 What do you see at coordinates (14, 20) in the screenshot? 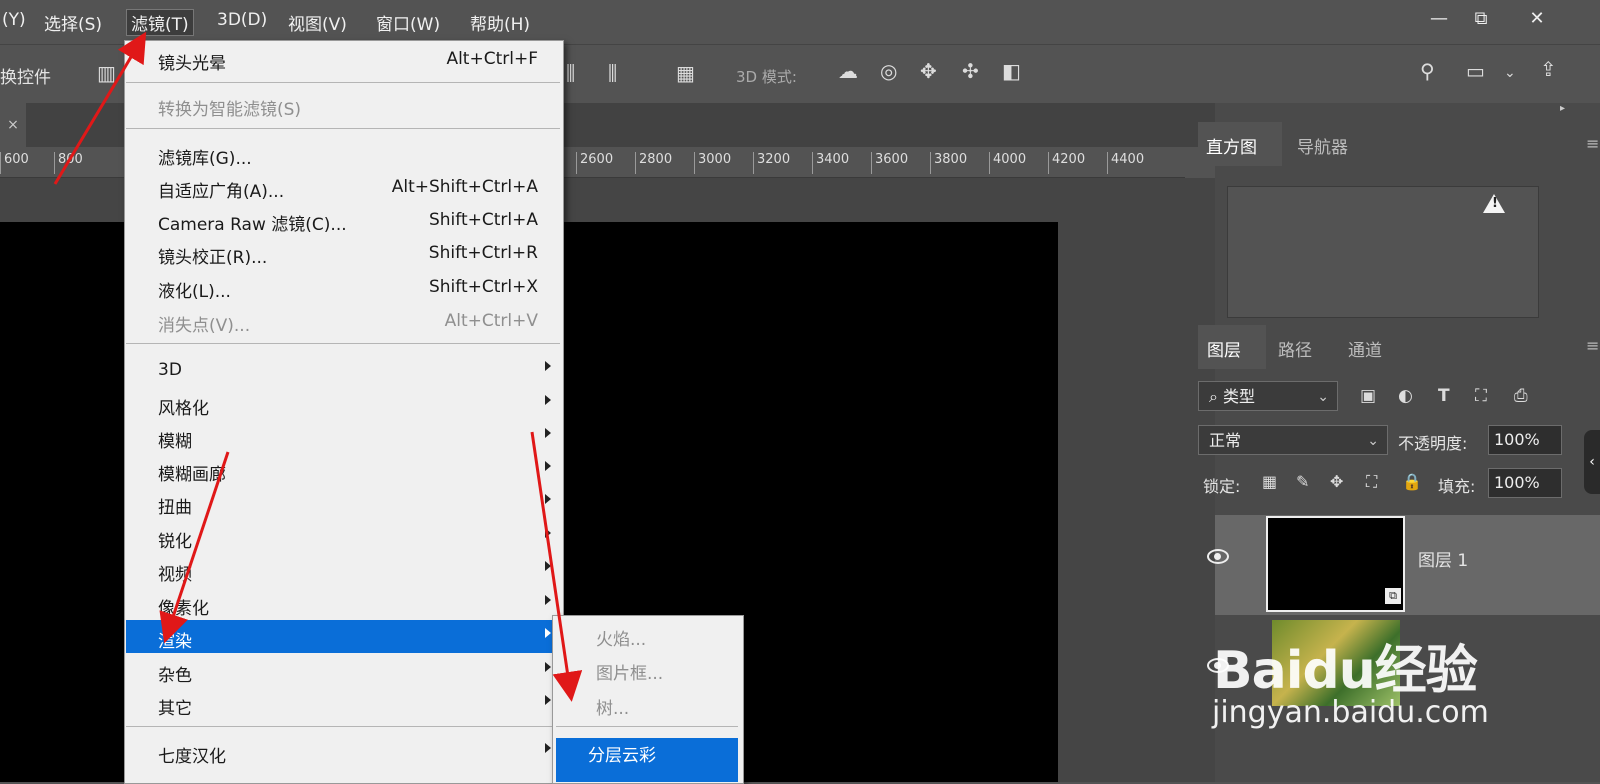
I see `menu-item-partial: (Y)` at bounding box center [14, 20].